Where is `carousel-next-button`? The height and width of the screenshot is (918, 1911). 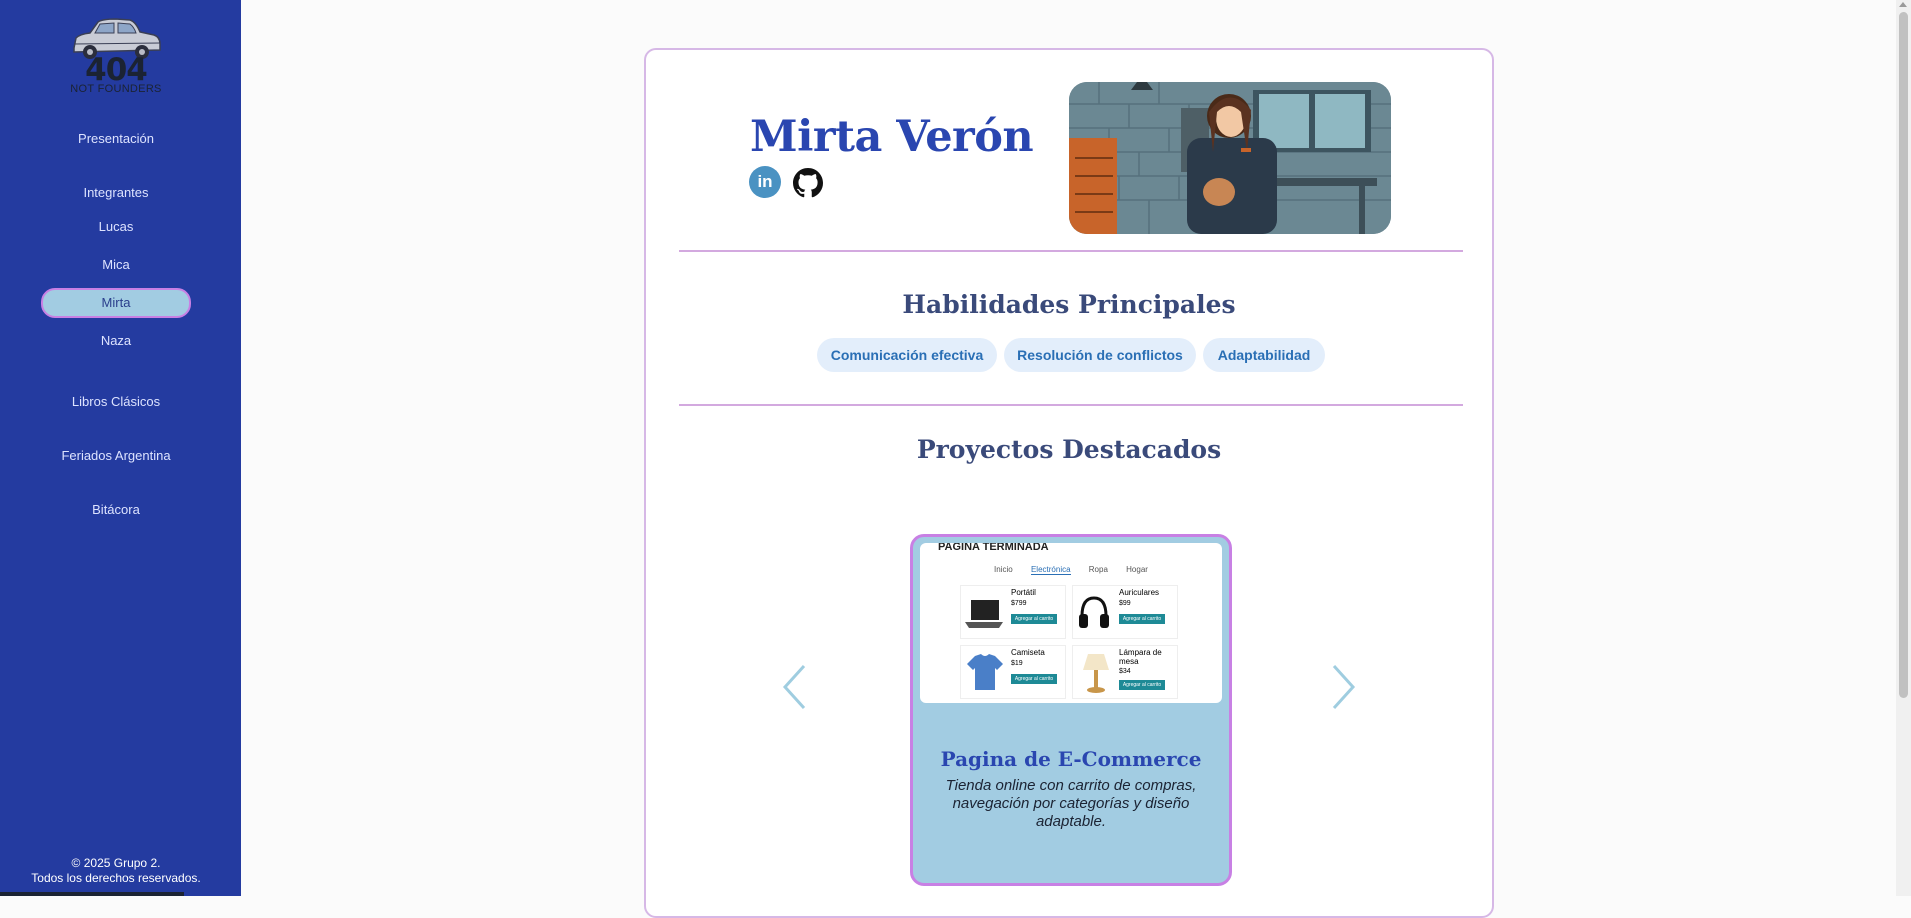 carousel-next-button is located at coordinates (1344, 687).